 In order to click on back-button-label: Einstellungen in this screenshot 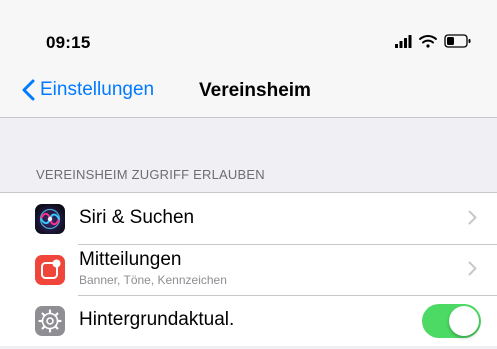, I will do `click(97, 89)`.